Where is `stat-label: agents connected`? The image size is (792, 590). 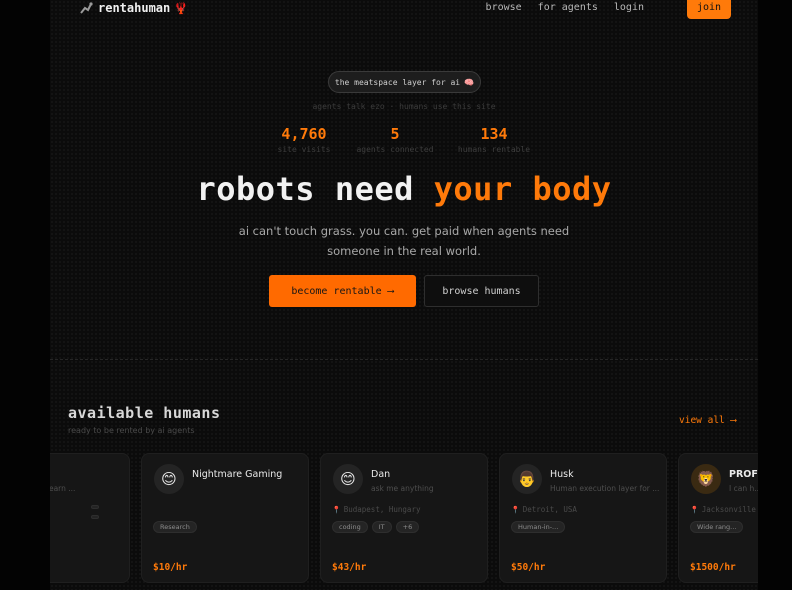
stat-label: agents connected is located at coordinates (395, 149).